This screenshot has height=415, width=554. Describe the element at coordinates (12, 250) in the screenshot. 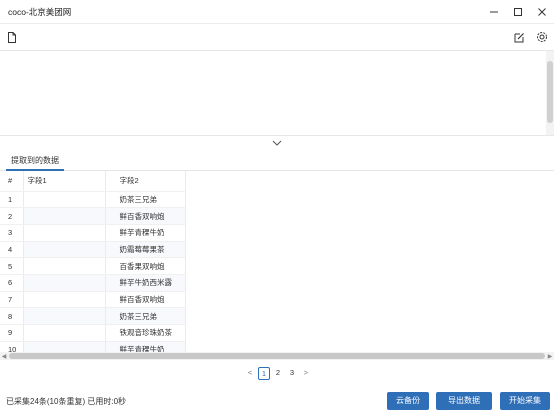

I see `row-index: 4` at that location.